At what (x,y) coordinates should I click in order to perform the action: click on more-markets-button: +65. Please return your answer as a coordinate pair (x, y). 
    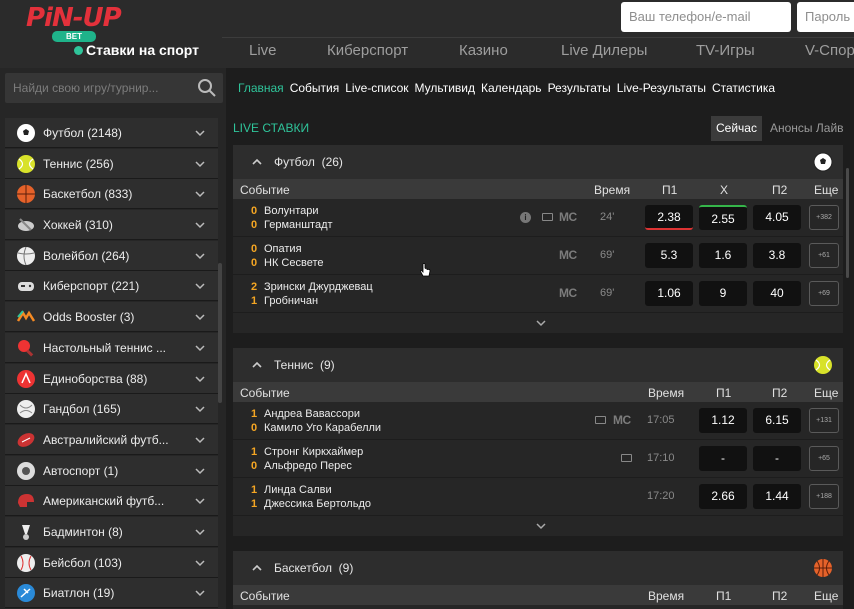
    Looking at the image, I should click on (824, 458).